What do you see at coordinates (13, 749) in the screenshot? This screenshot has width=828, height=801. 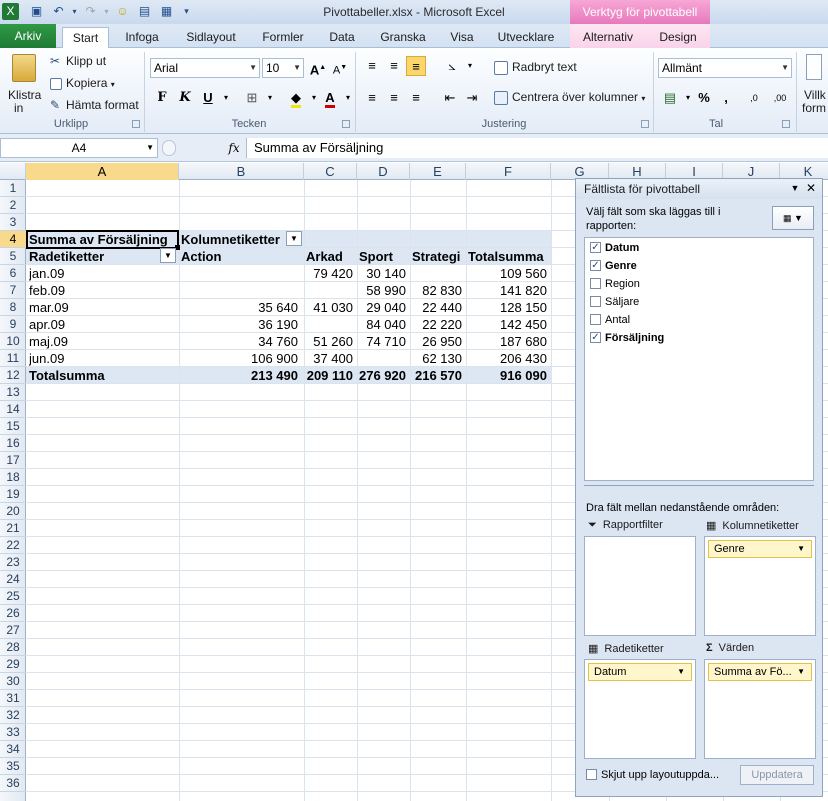 I see `row-header: 34` at bounding box center [13, 749].